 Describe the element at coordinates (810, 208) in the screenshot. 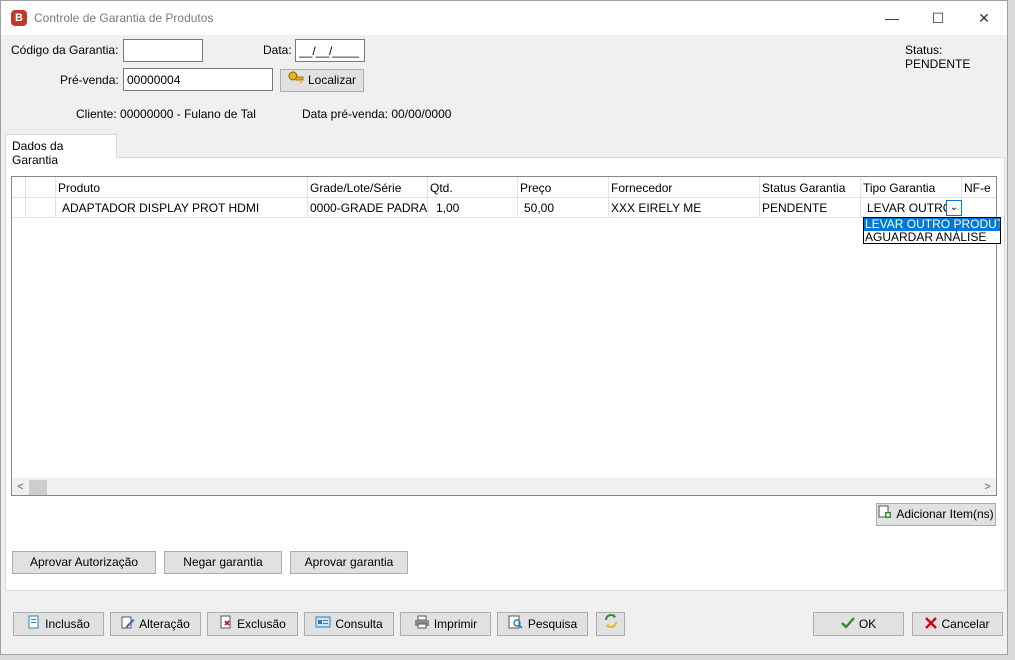

I see `cell-status: PENDENTE` at that location.